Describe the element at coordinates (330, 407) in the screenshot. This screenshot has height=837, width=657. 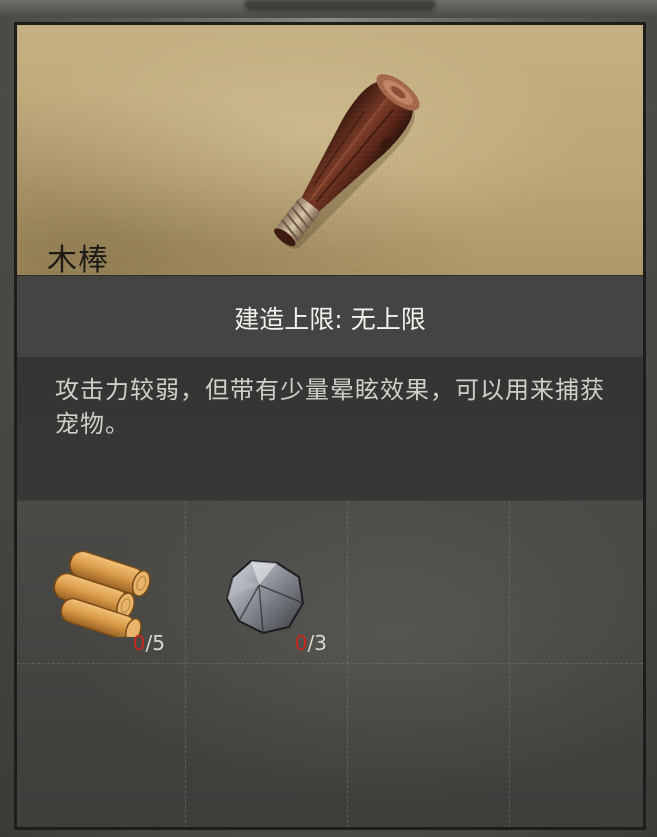
I see `item-description: 攻击力较弱，但带有少量晕眩效果，可以用来捕获宠物。` at that location.